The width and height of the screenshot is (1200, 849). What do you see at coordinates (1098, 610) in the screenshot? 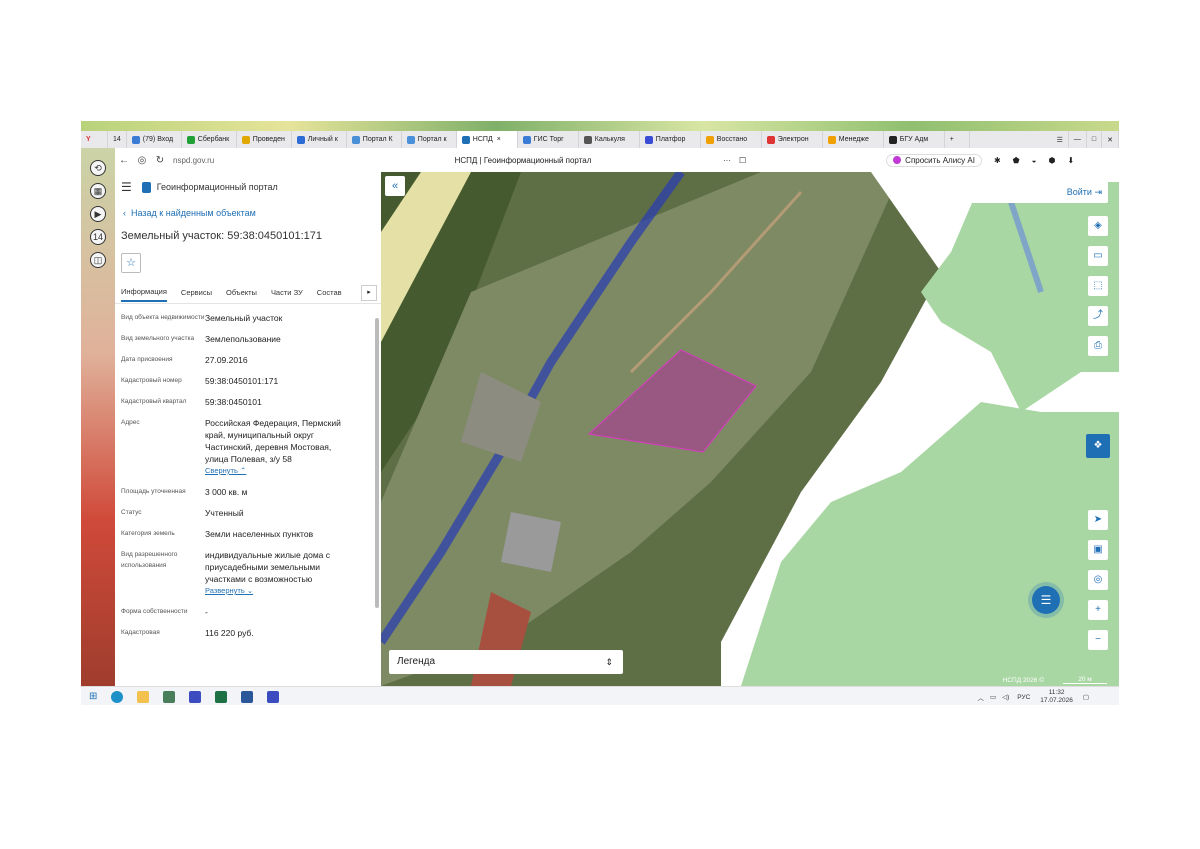
I see `zoom-in-icon: +` at bounding box center [1098, 610].